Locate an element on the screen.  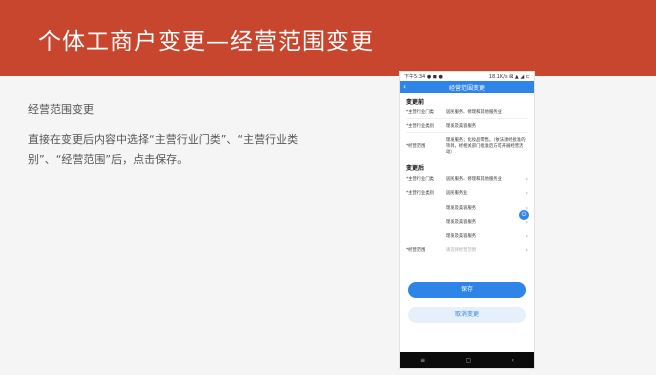
back-icon: ‹ is located at coordinates (512, 360).